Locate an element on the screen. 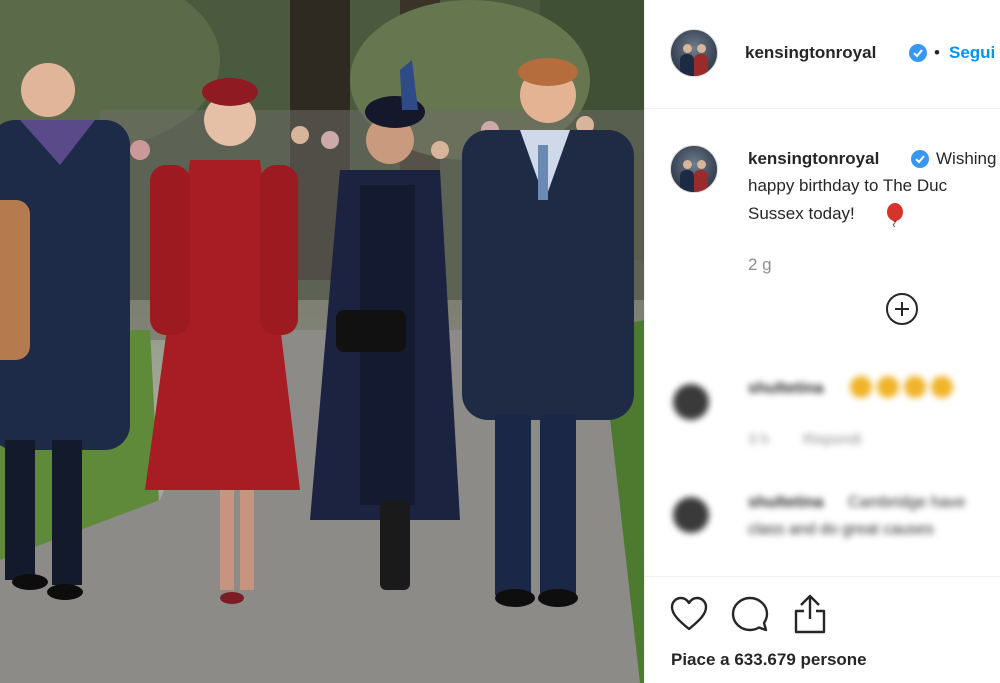  author-avatar is located at coordinates (694, 53).